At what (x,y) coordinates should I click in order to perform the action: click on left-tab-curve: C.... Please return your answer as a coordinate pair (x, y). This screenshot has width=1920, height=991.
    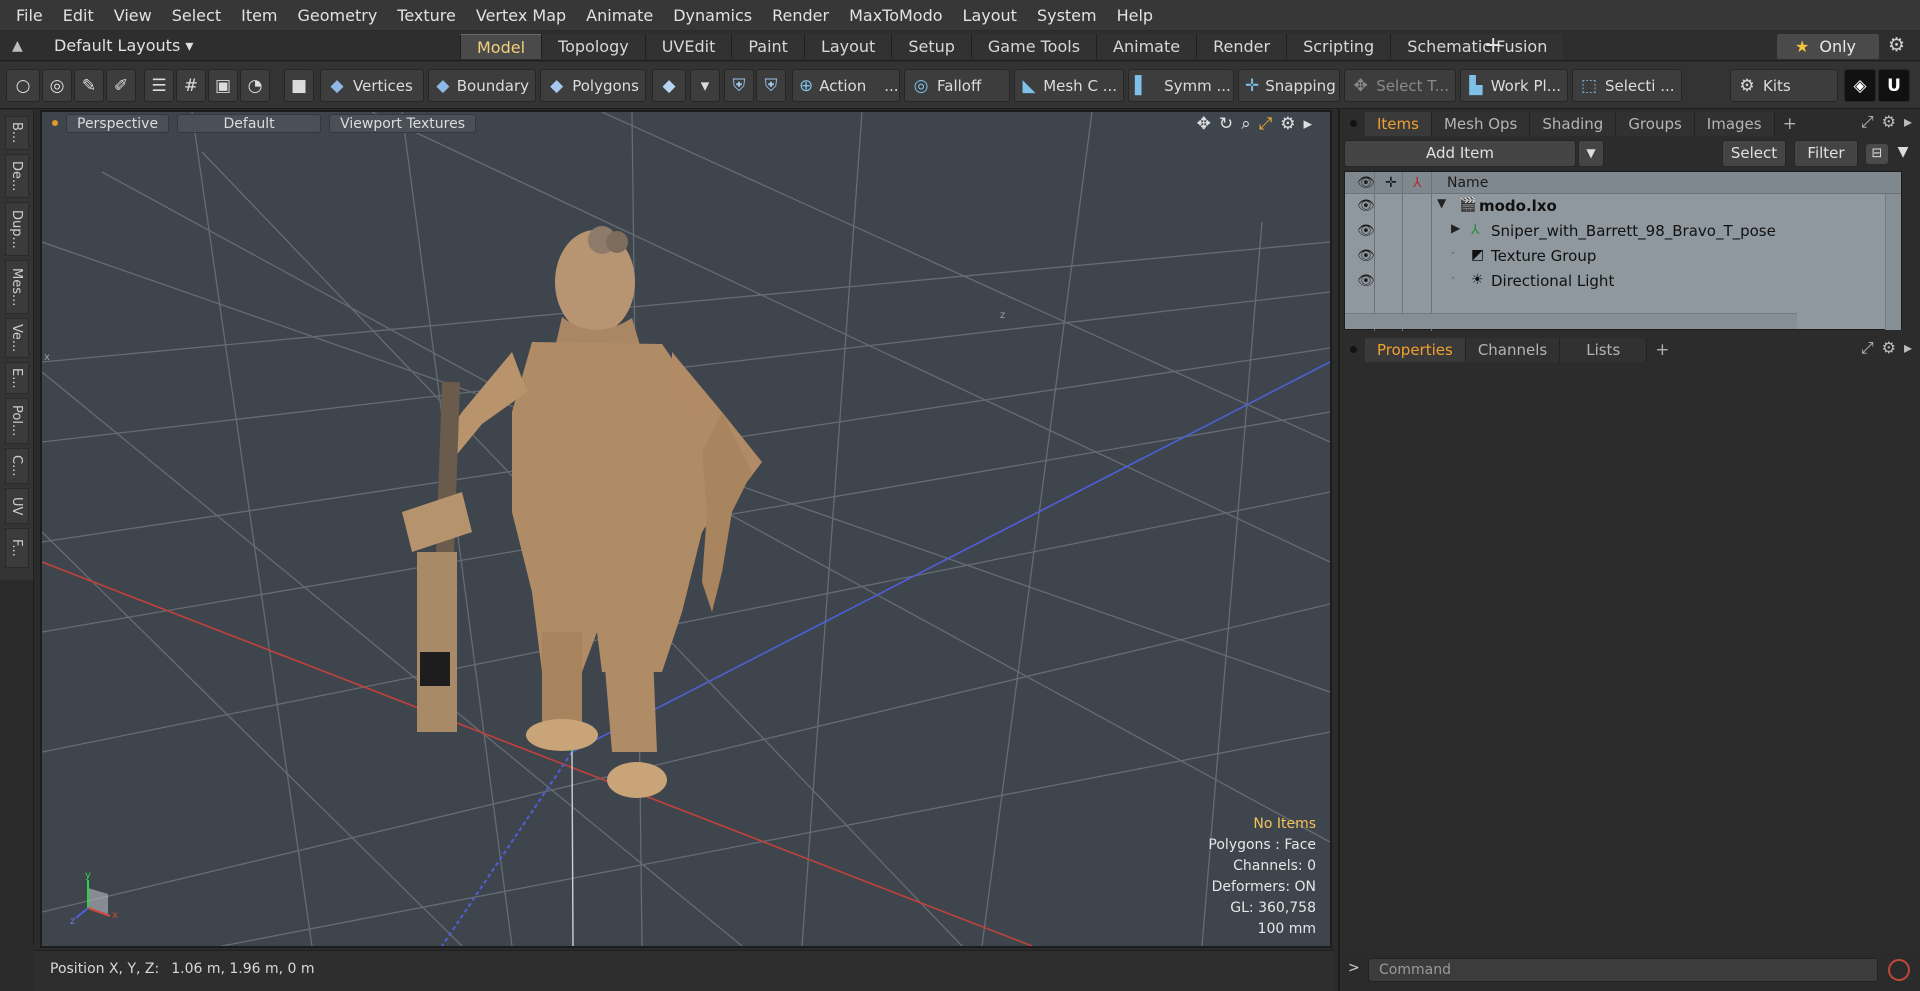
    Looking at the image, I should click on (17, 466).